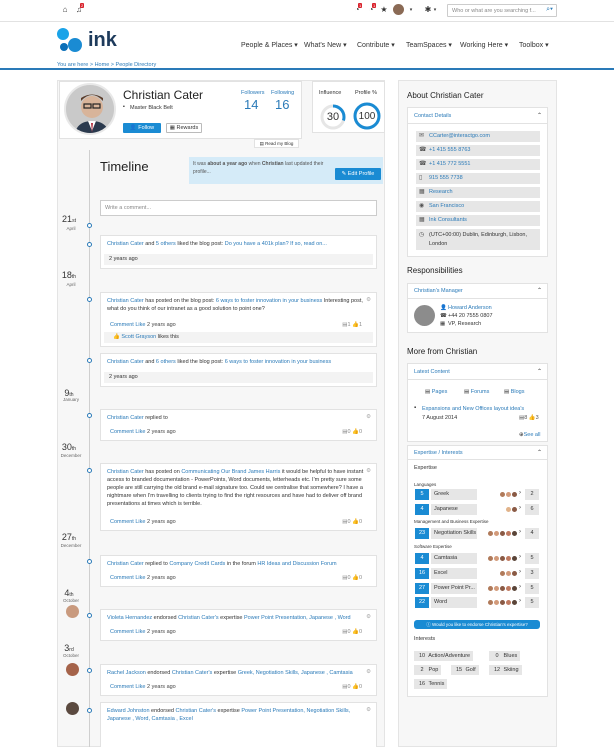 Image resolution: width=614 pixels, height=747 pixels. Describe the element at coordinates (478, 206) in the screenshot. I see `contact-location: ◉ San Francisco` at that location.